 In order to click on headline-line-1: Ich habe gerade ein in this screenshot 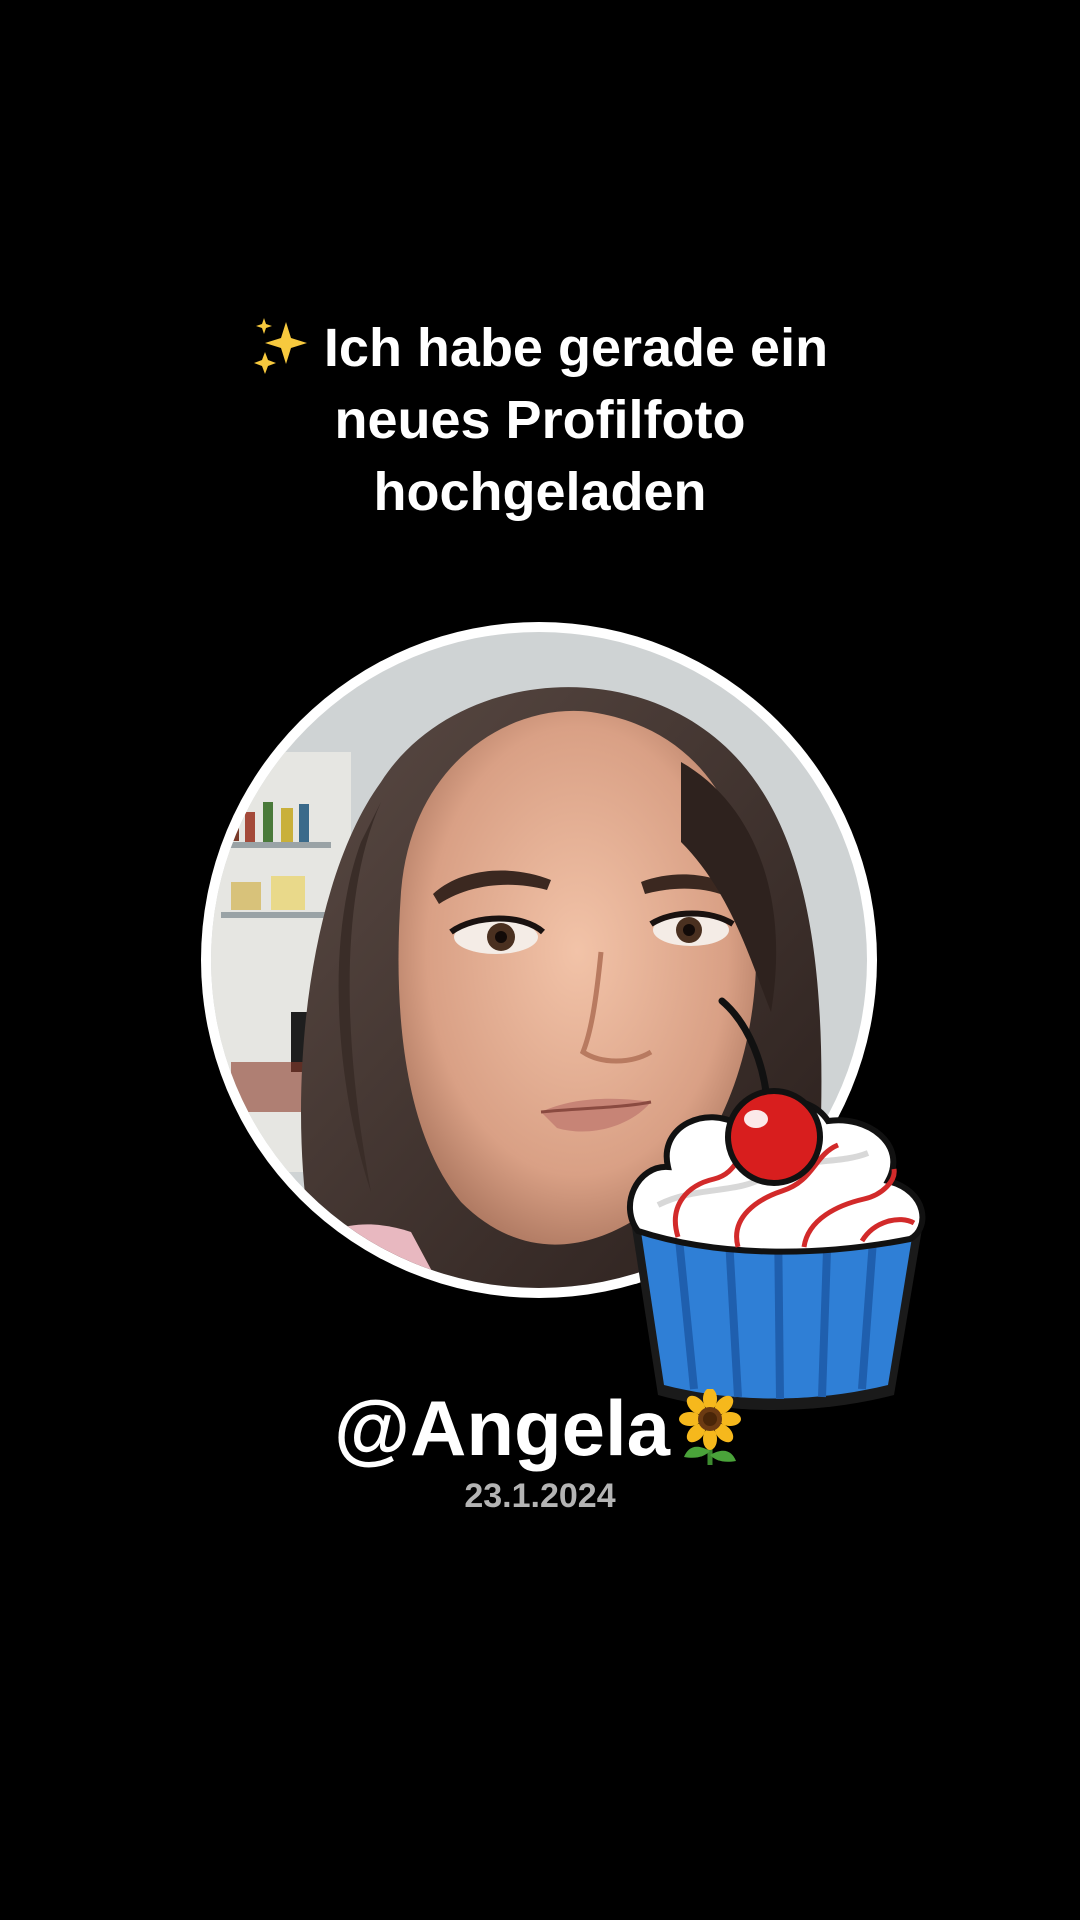, I will do `click(540, 348)`.